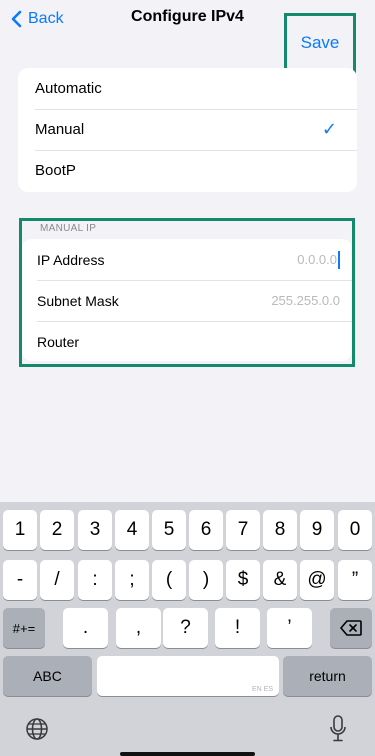 This screenshot has height=756, width=375. I want to click on mode-option-bootp: BootP, so click(187, 170).